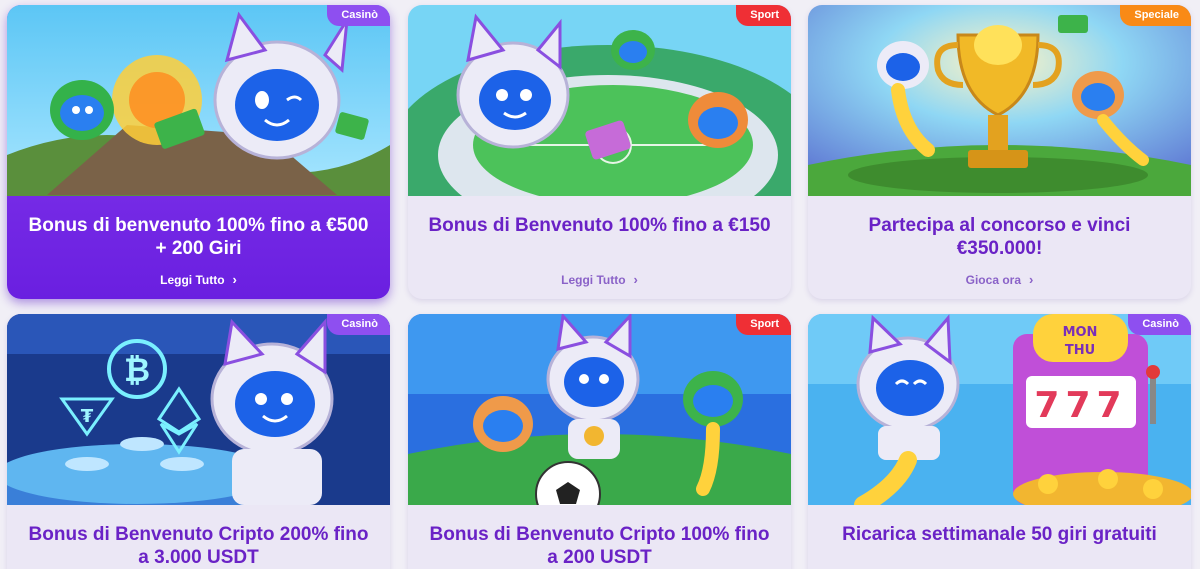  What do you see at coordinates (1080, 332) in the screenshot?
I see `svg-text: MON` at bounding box center [1080, 332].